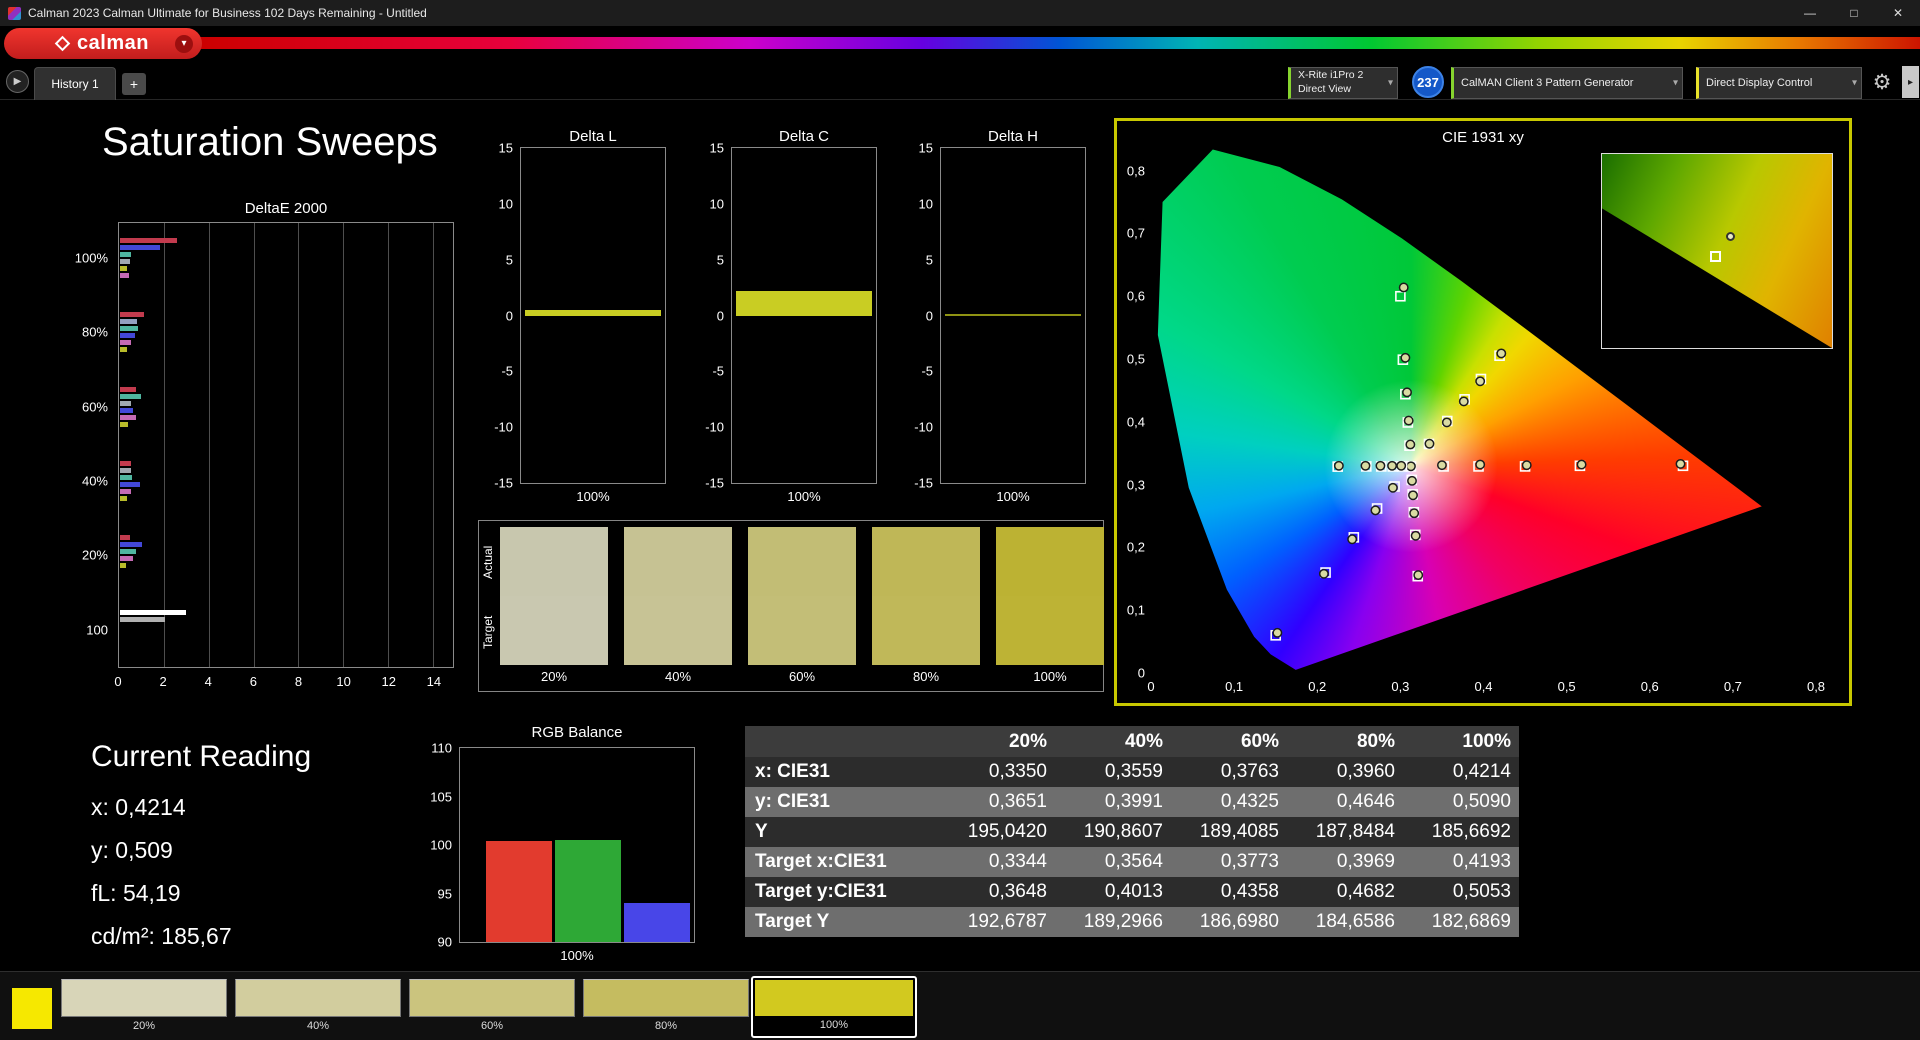 This screenshot has height=1040, width=1920. I want to click on close-button: ✕, so click(1898, 13).